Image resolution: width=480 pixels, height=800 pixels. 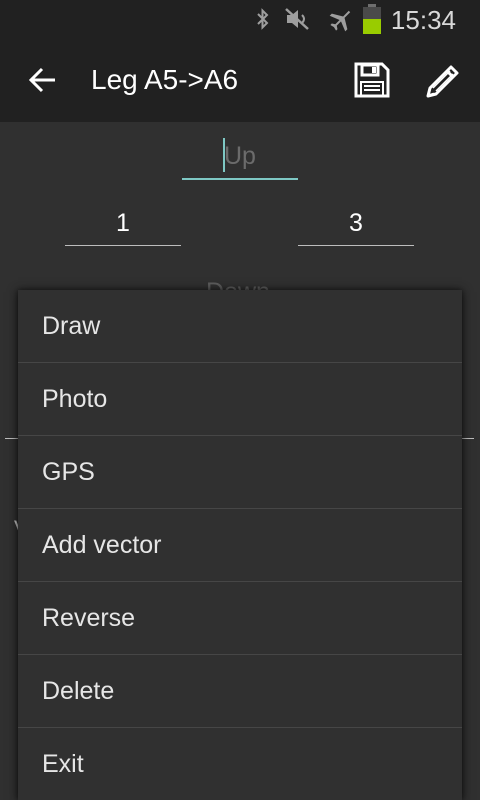 I want to click on menu-item-label: Reverse, so click(x=89, y=618).